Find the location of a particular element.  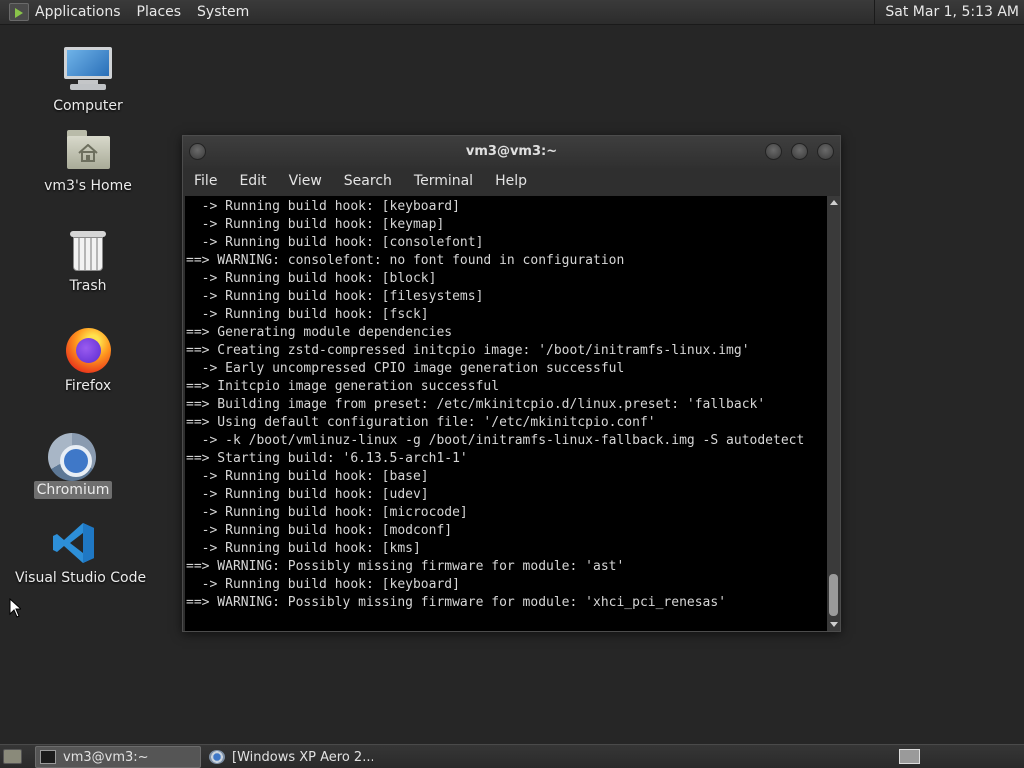

window-title: vm3@vm3:~ is located at coordinates (511, 151).